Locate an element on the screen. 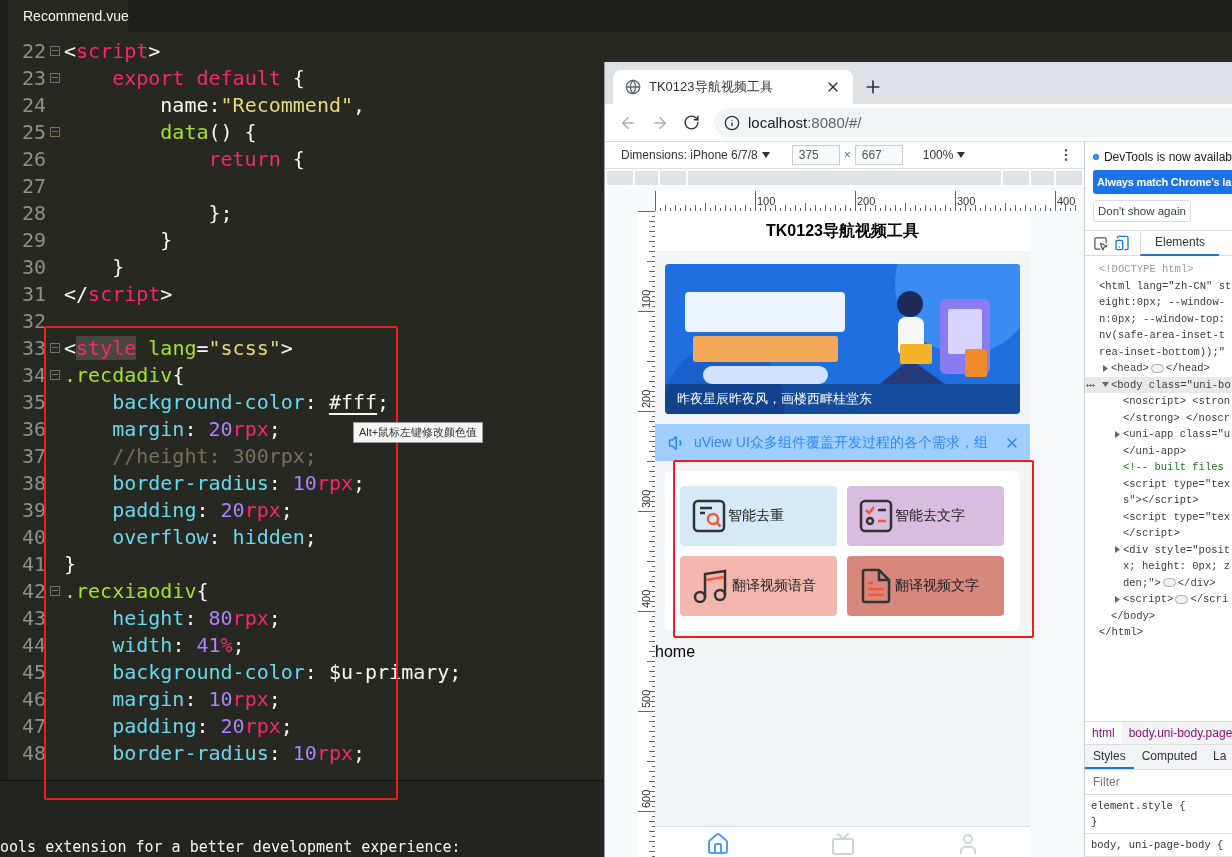  notice-bar: uView UI众多组件覆盖开发过程的各个需求，组 is located at coordinates (842, 442).